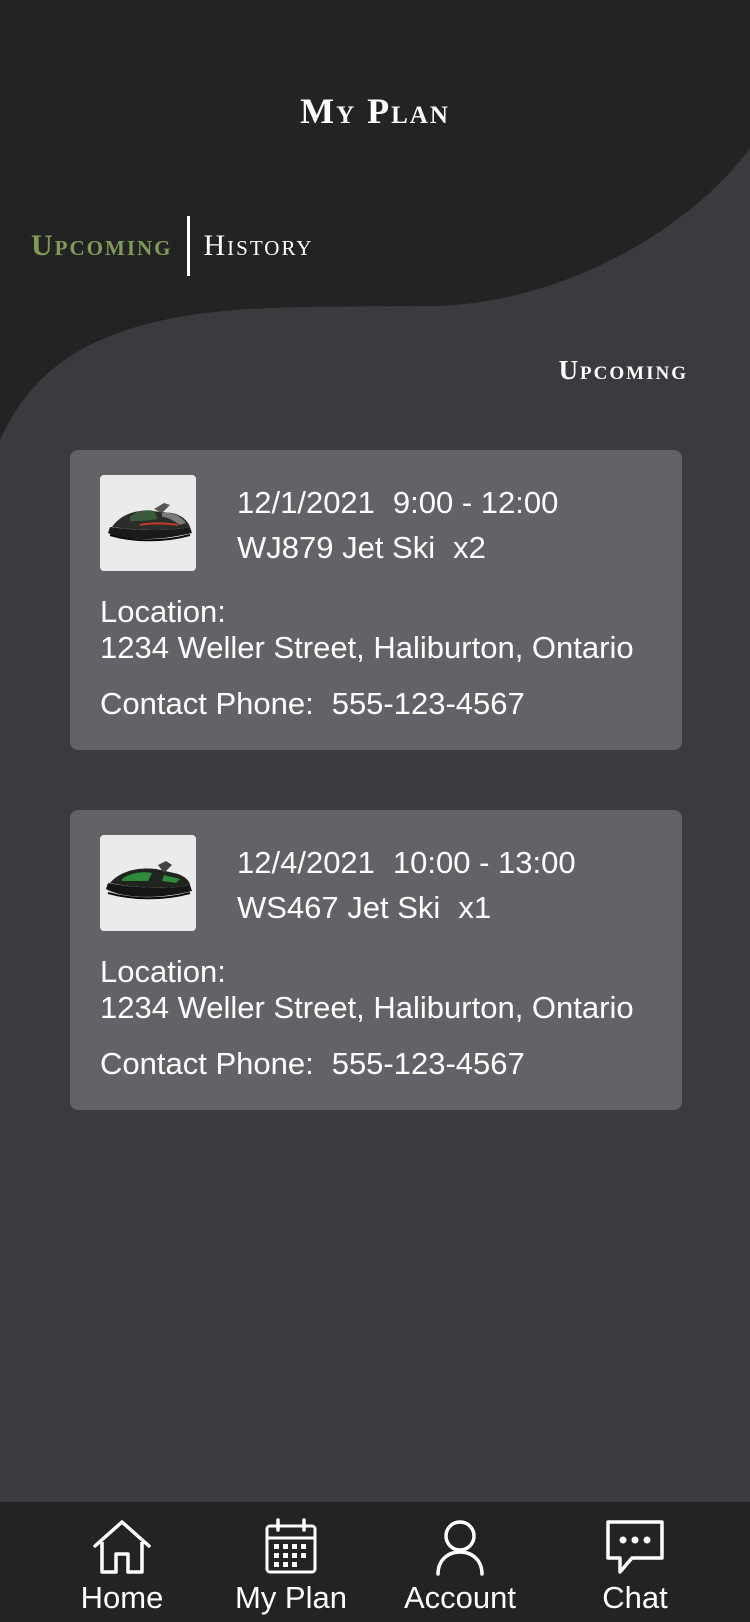 The width and height of the screenshot is (750, 1622). I want to click on page-title: My Plan, so click(375, 111).